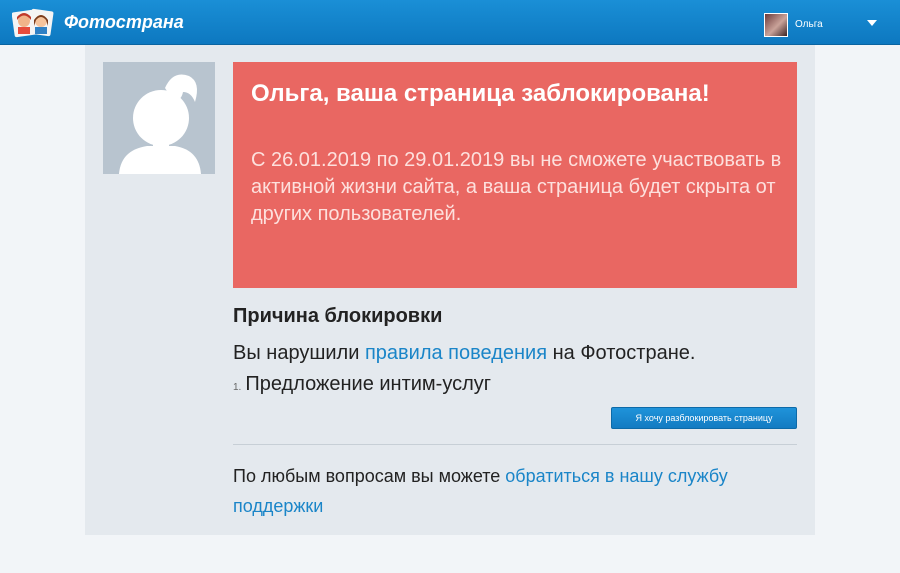 This screenshot has height=573, width=900. I want to click on top-bar: Фотострана Ольга, so click(450, 22).